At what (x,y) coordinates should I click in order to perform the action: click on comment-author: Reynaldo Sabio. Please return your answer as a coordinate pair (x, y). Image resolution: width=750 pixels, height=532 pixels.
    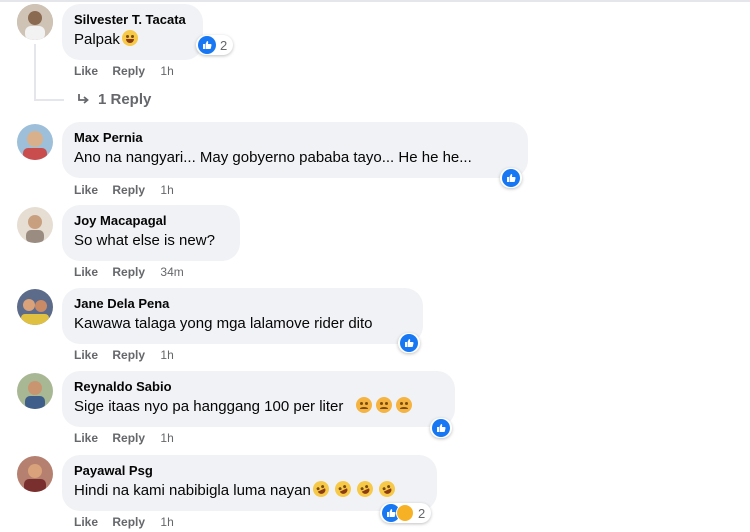
    Looking at the image, I should click on (258, 387).